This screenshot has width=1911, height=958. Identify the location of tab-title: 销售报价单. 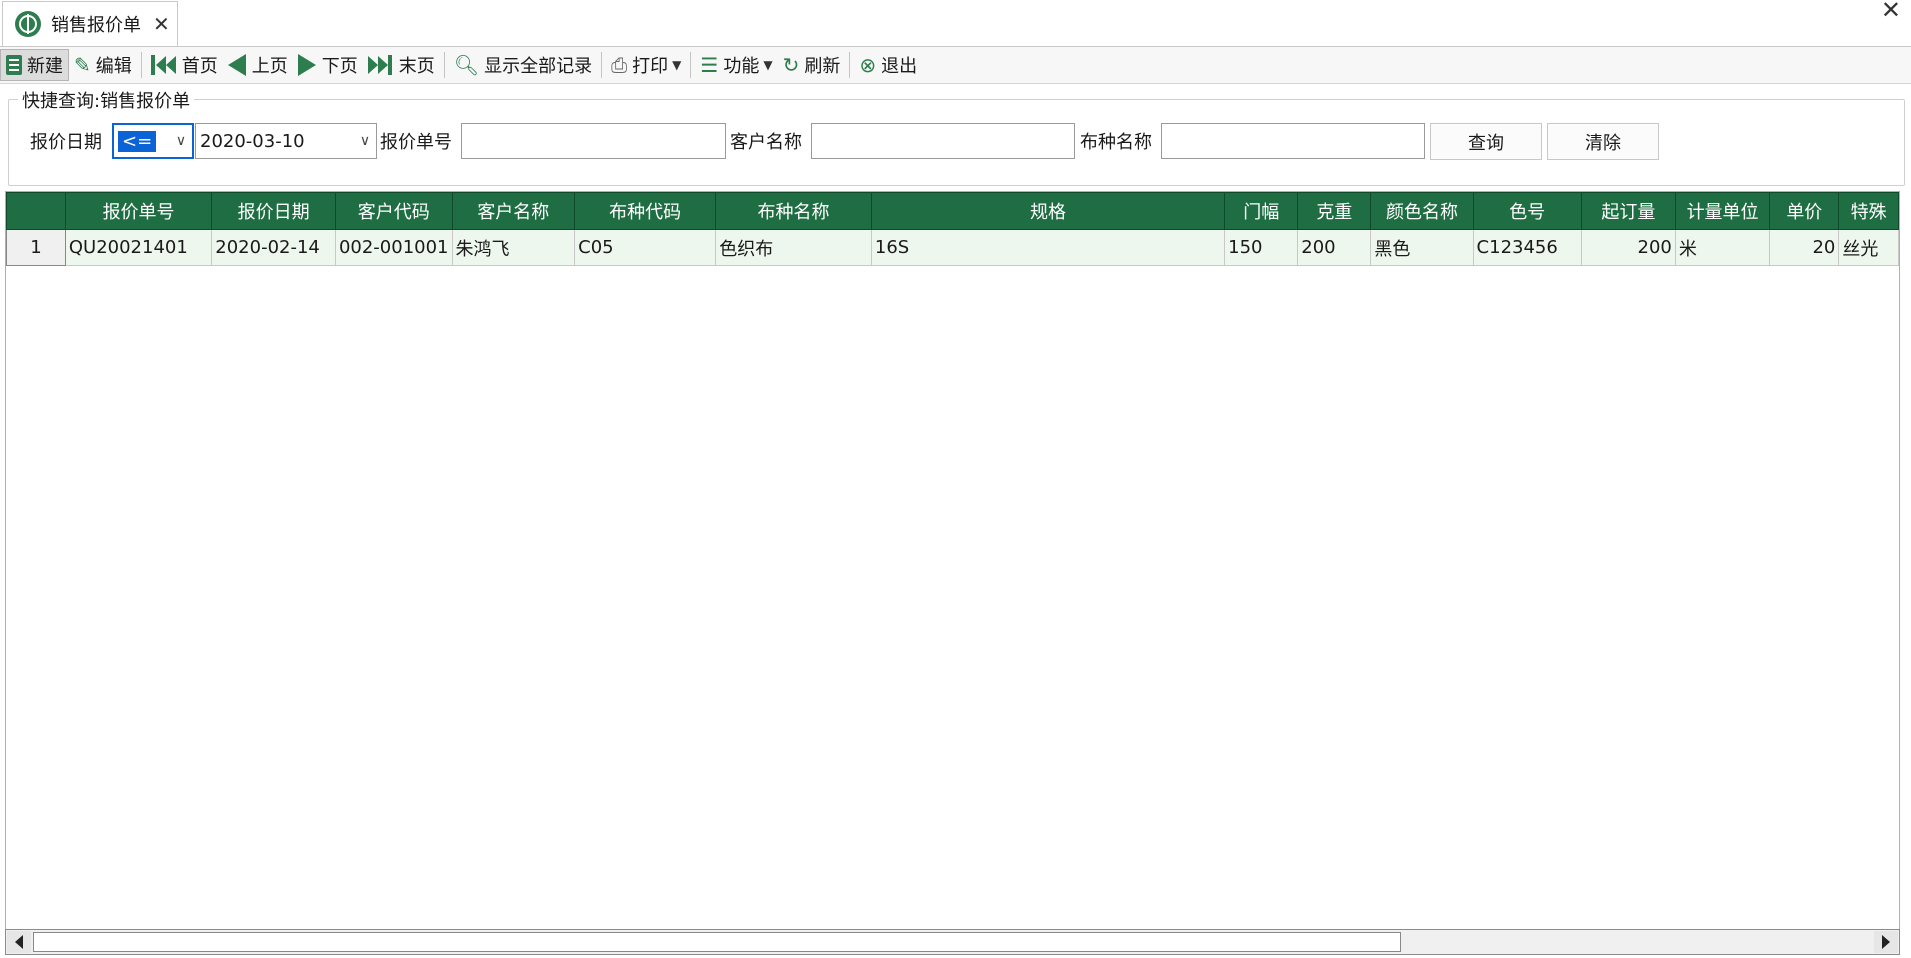
(96, 25).